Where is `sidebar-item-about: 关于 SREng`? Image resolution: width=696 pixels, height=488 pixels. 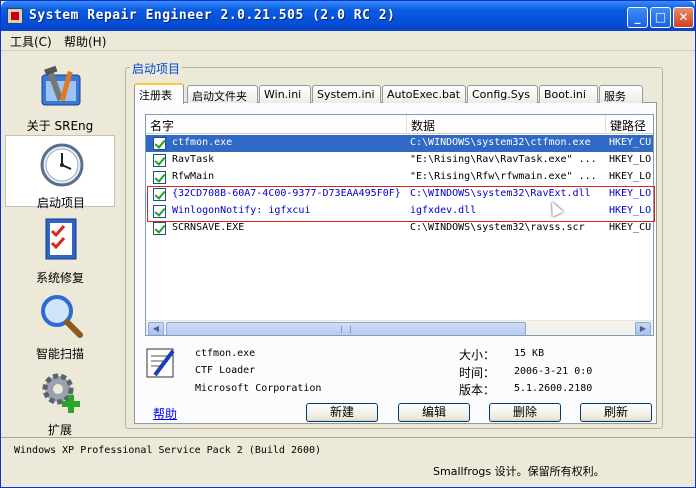 sidebar-item-about: 关于 SREng is located at coordinates (60, 96).